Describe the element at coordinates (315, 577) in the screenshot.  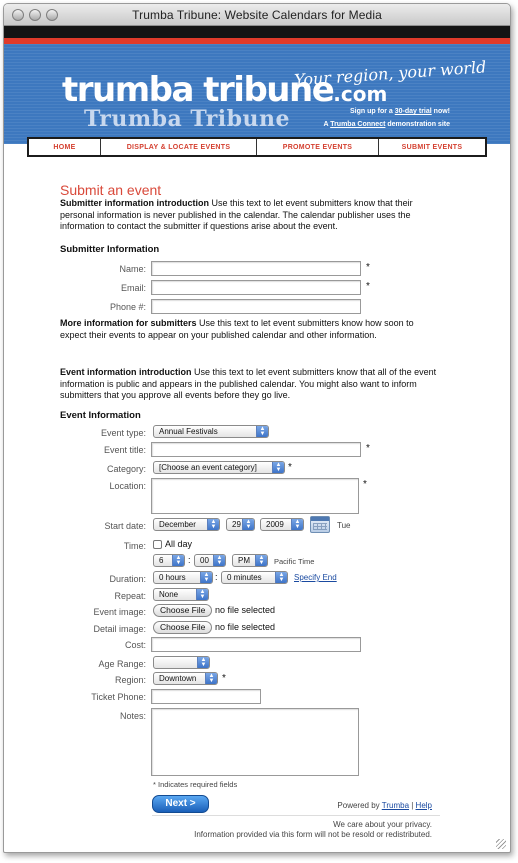
I see `specify-end-link: Specify End` at that location.